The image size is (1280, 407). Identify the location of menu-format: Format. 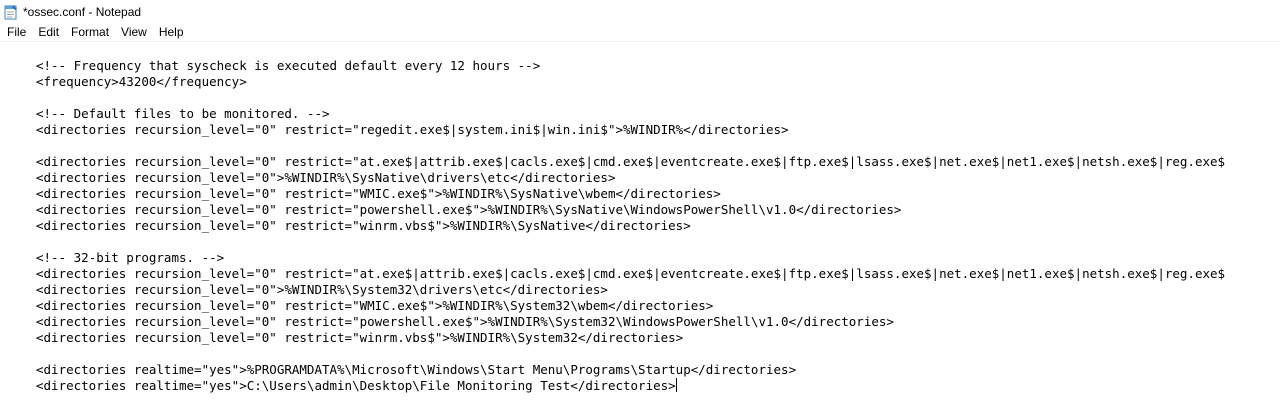
(90, 32).